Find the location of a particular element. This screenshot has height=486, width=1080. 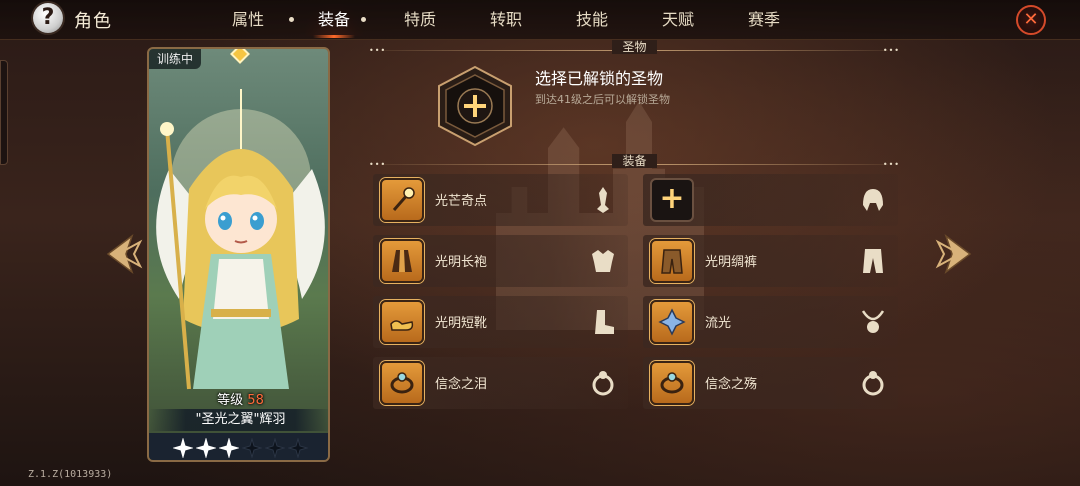

tab-skills: 技能 is located at coordinates (592, 20).